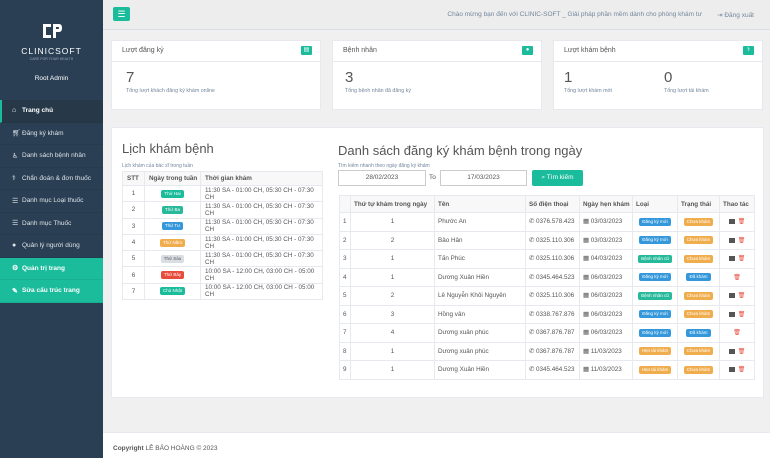  What do you see at coordinates (360, 50) in the screenshot?
I see `stat-card-title: Bệnh nhân` at bounding box center [360, 50].